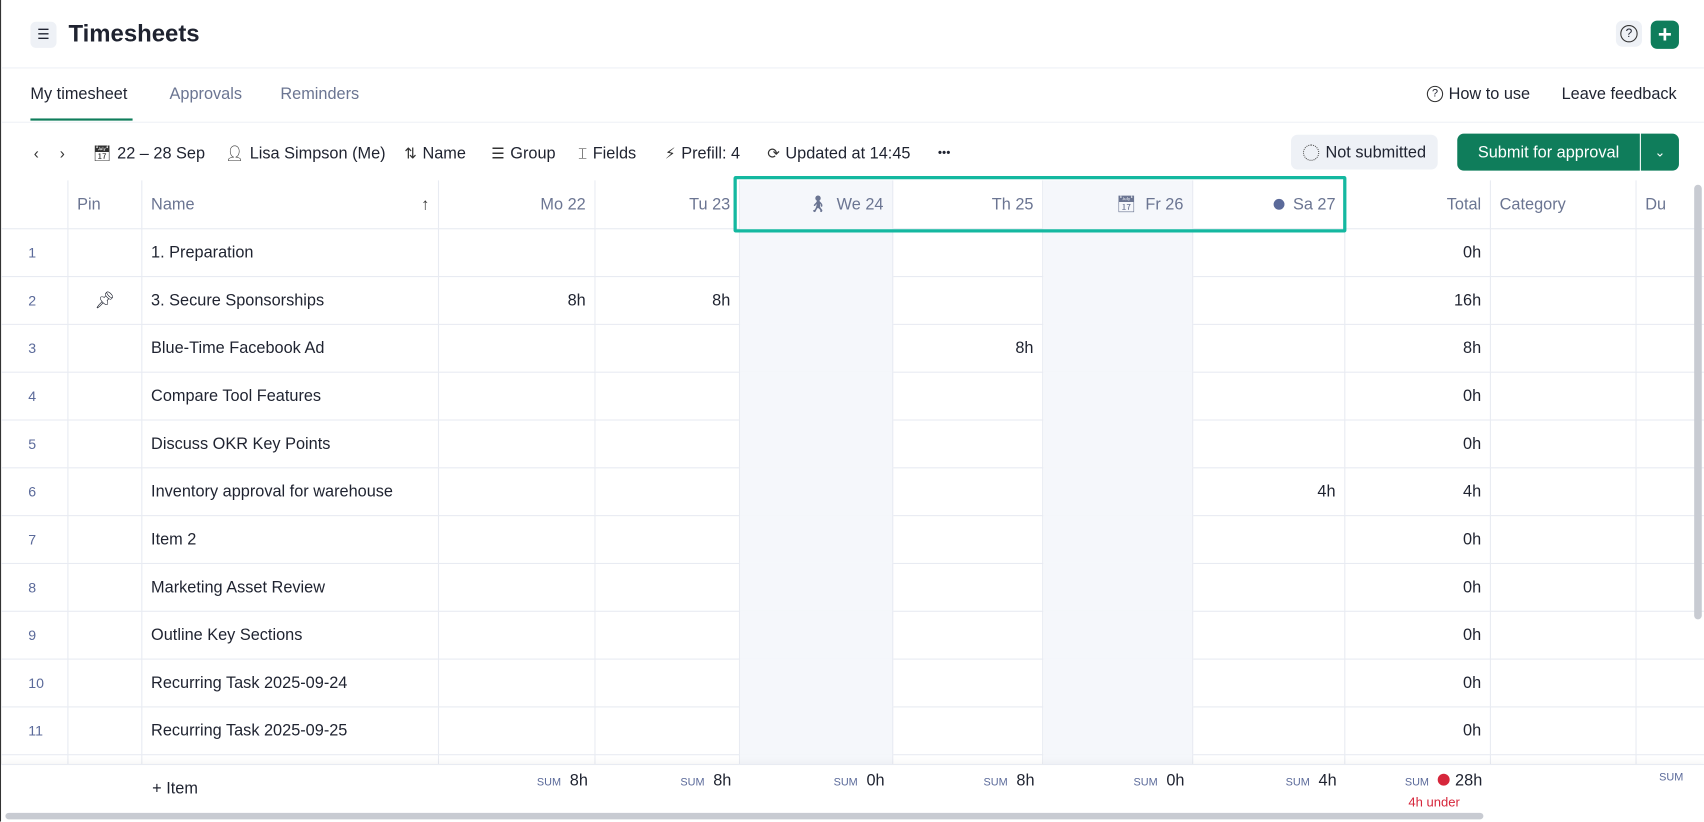 The height and width of the screenshot is (822, 1704). Describe the element at coordinates (319, 94) in the screenshot. I see `tab-reminders: Reminders` at that location.